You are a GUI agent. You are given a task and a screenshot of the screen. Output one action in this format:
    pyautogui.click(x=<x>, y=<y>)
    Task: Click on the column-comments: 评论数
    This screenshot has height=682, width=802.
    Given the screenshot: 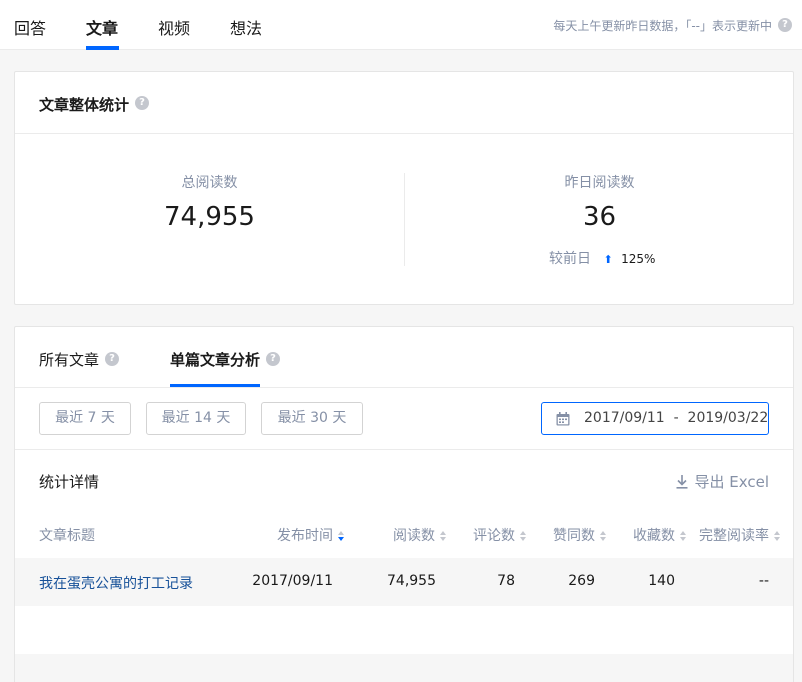 What is the action you would take?
    pyautogui.click(x=500, y=535)
    